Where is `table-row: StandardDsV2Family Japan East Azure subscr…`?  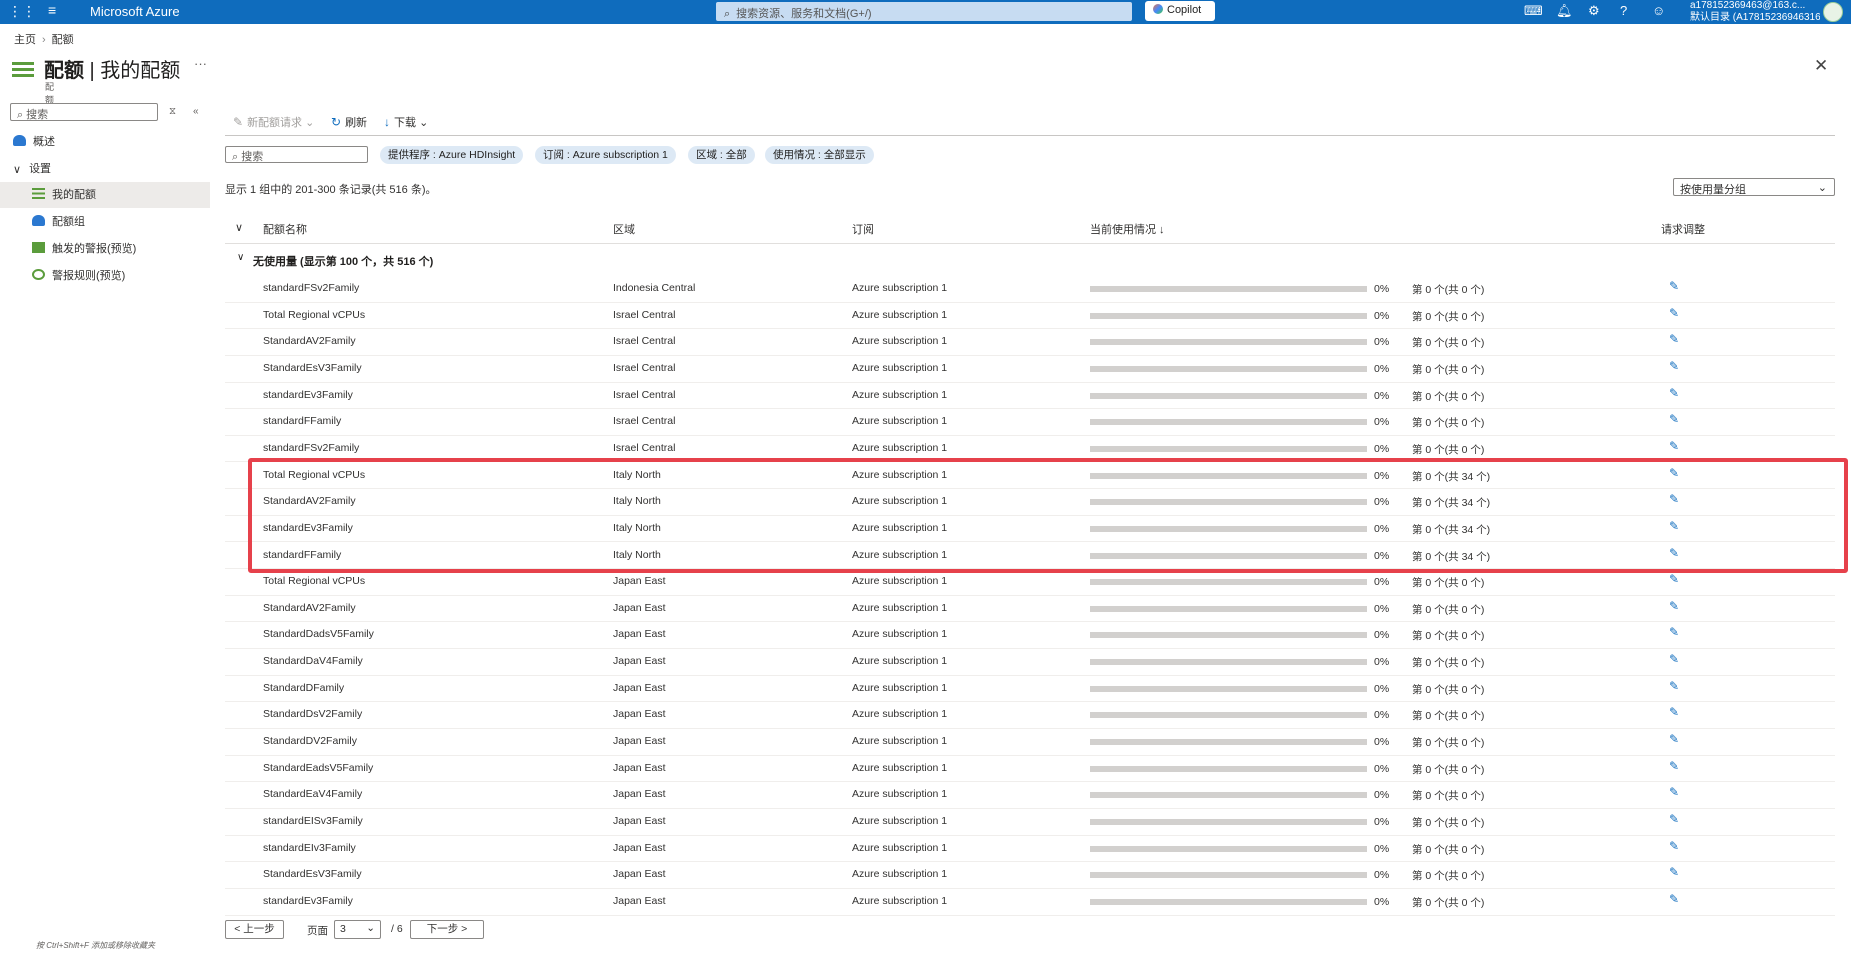 table-row: StandardDsV2Family Japan East Azure subscr… is located at coordinates (1030, 715).